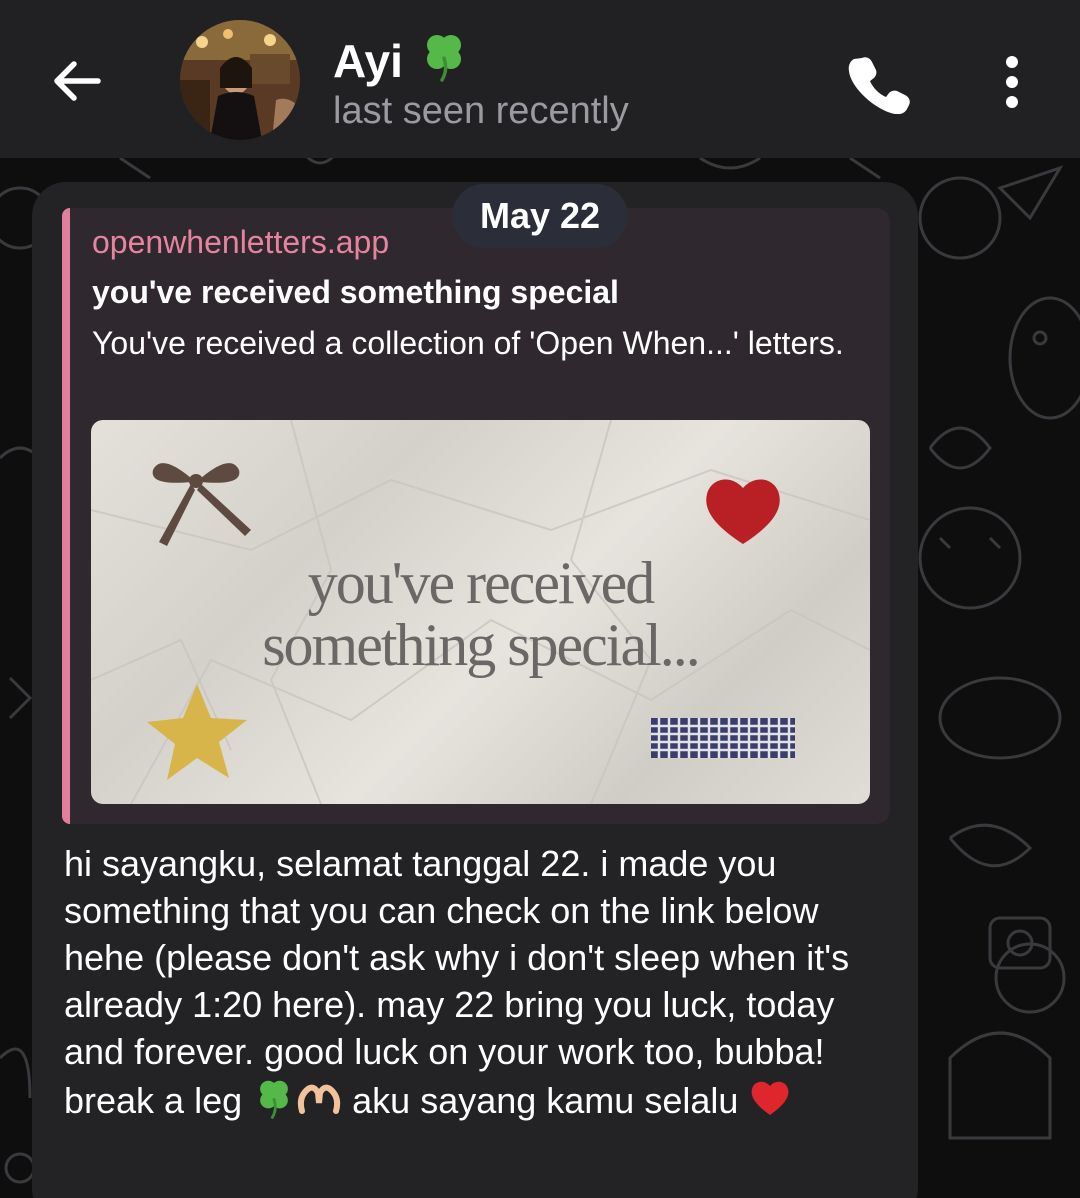 This screenshot has height=1198, width=1080. Describe the element at coordinates (240, 80) in the screenshot. I see `contact-avatar` at that location.